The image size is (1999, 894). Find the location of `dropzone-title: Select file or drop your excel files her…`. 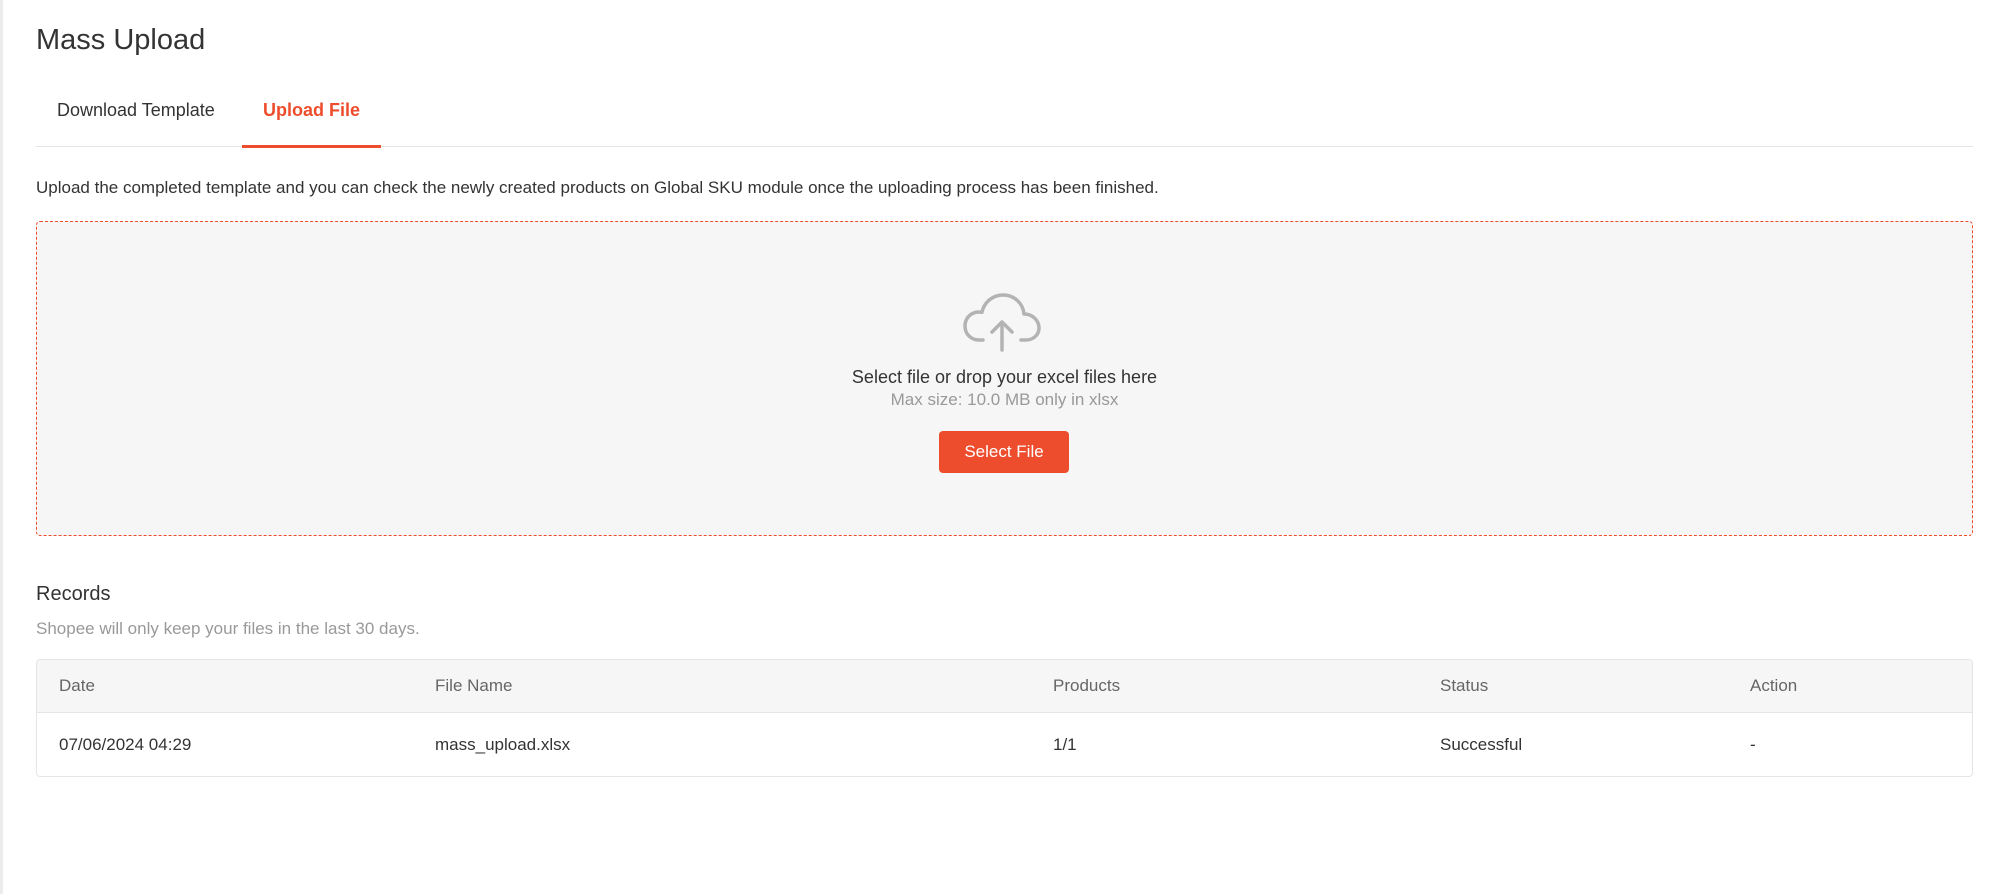

dropzone-title: Select file or drop your excel files her… is located at coordinates (1004, 377).